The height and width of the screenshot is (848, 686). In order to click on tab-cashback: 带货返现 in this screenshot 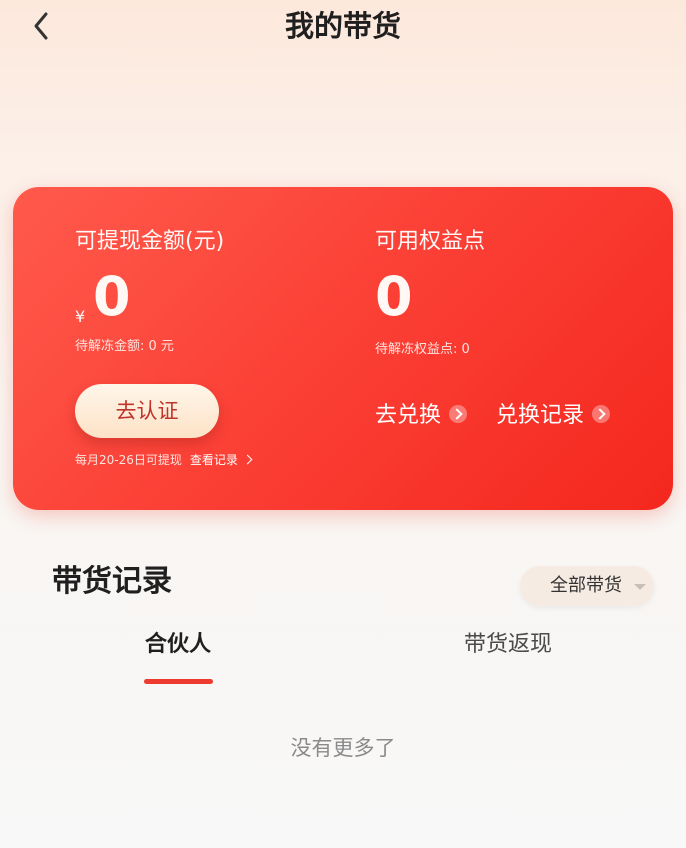, I will do `click(508, 645)`.